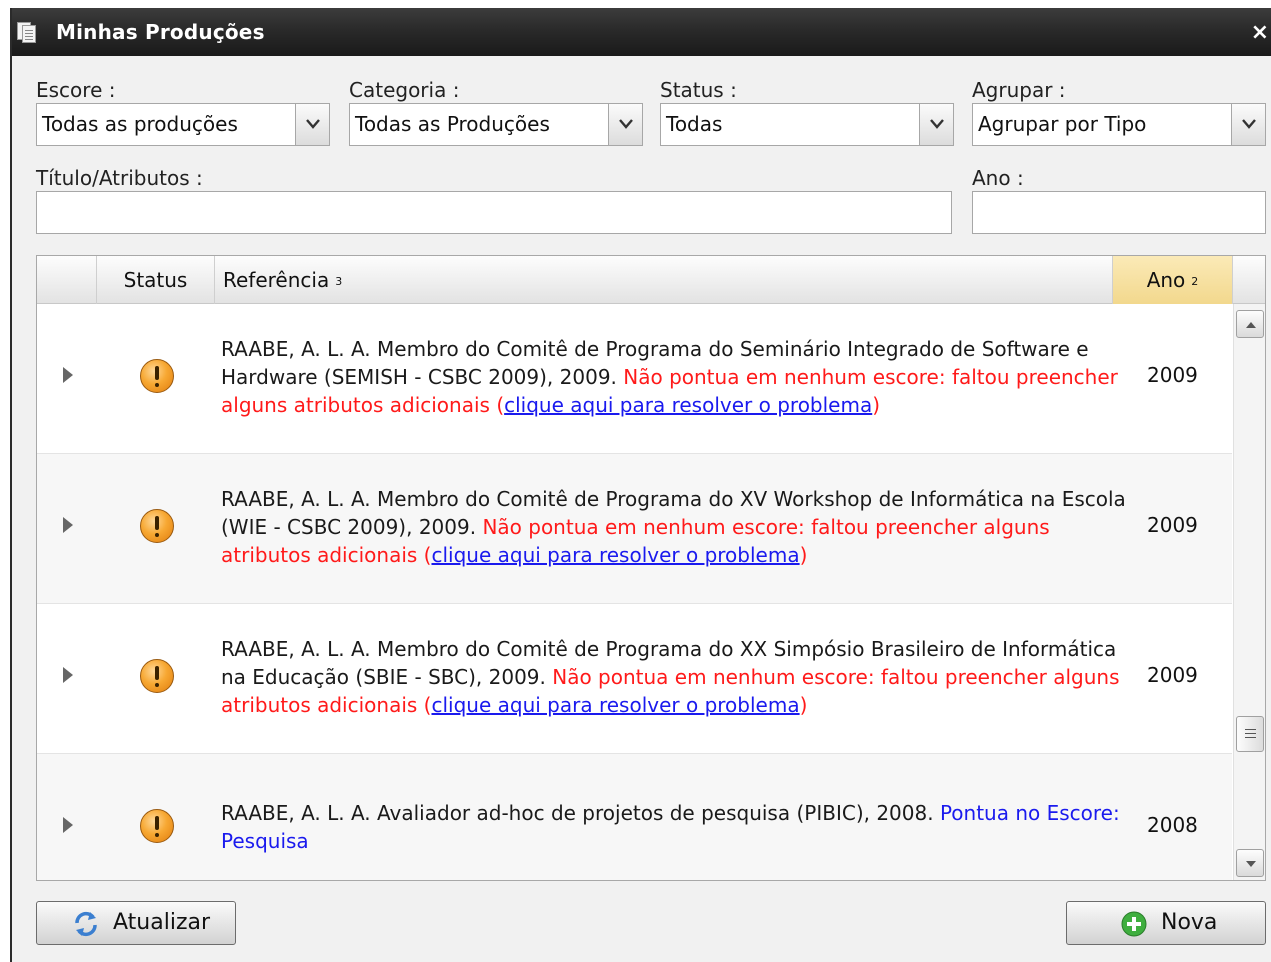 The width and height of the screenshot is (1271, 962). I want to click on column-header-ano: Ano 2, so click(1173, 280).